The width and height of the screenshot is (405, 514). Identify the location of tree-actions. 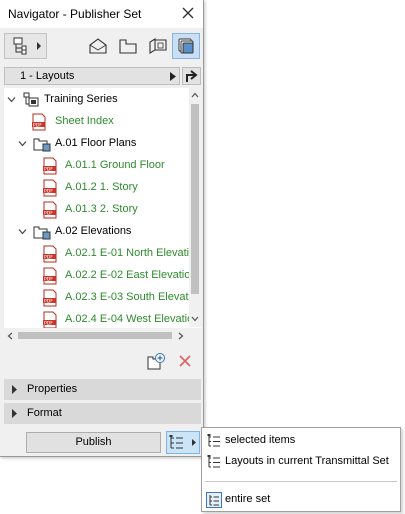
(101, 362).